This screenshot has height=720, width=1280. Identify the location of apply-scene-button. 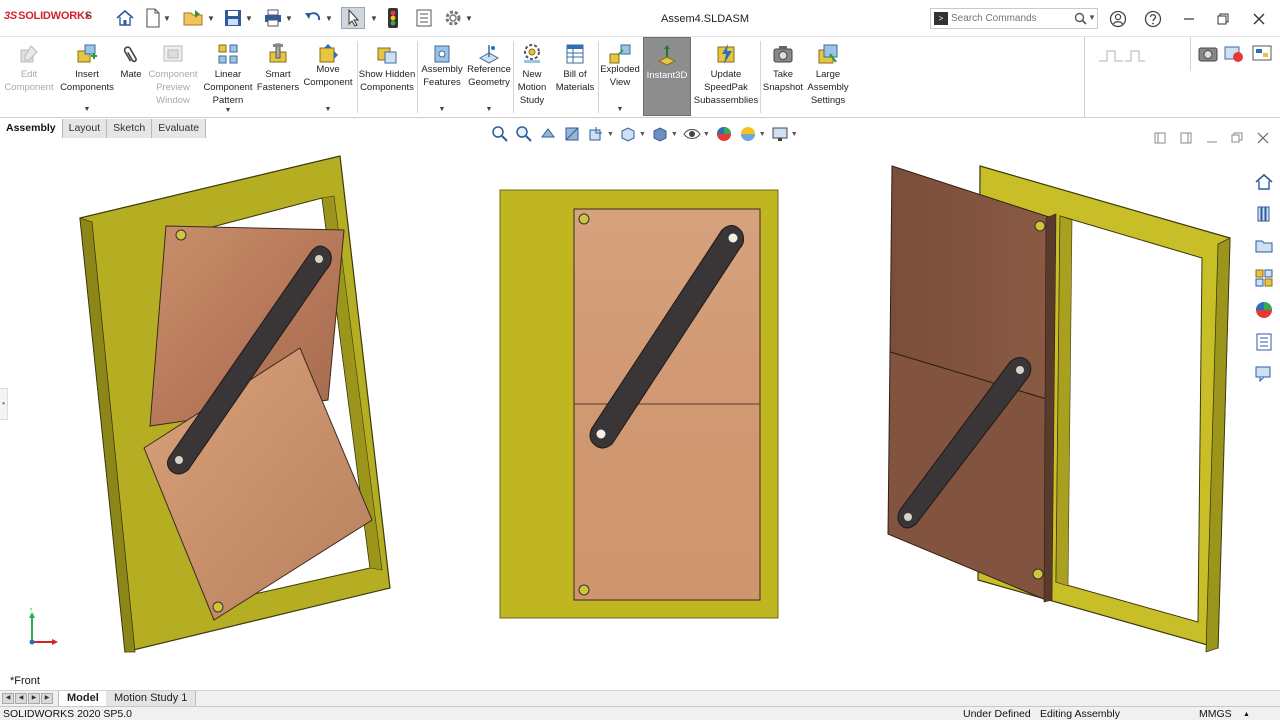
(748, 134).